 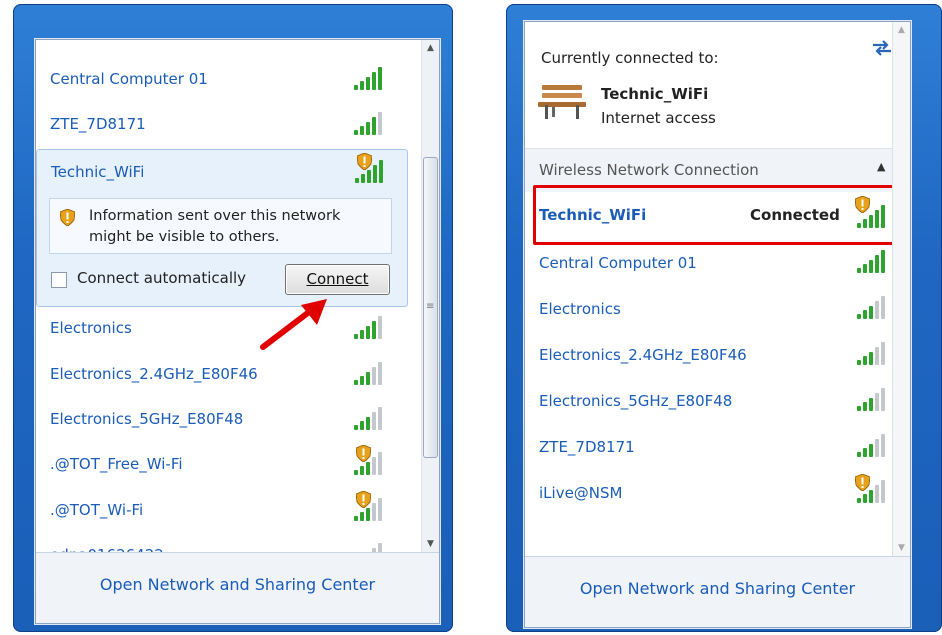 I want to click on connect-automatically-label: Connect automatically, so click(x=162, y=278).